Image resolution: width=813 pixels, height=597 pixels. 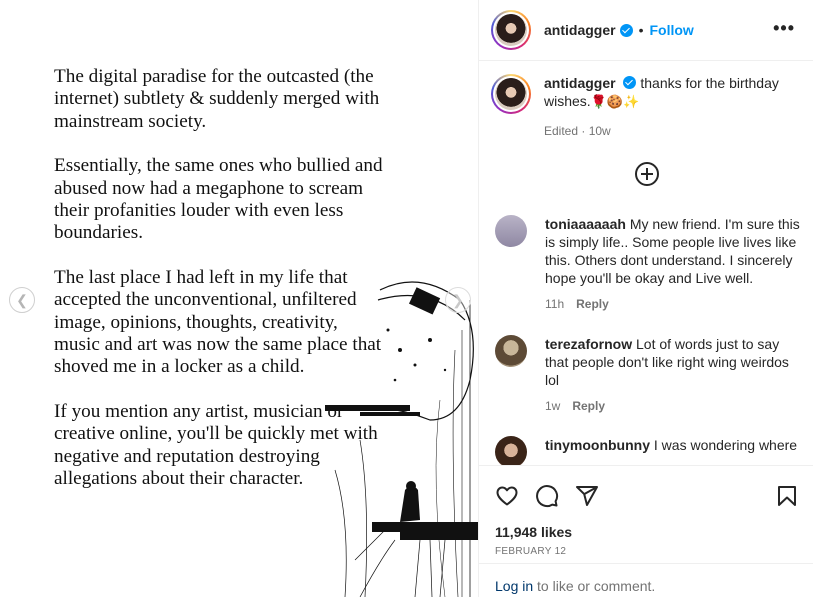 What do you see at coordinates (531, 551) in the screenshot?
I see `post-date: FEBRUARY 12` at bounding box center [531, 551].